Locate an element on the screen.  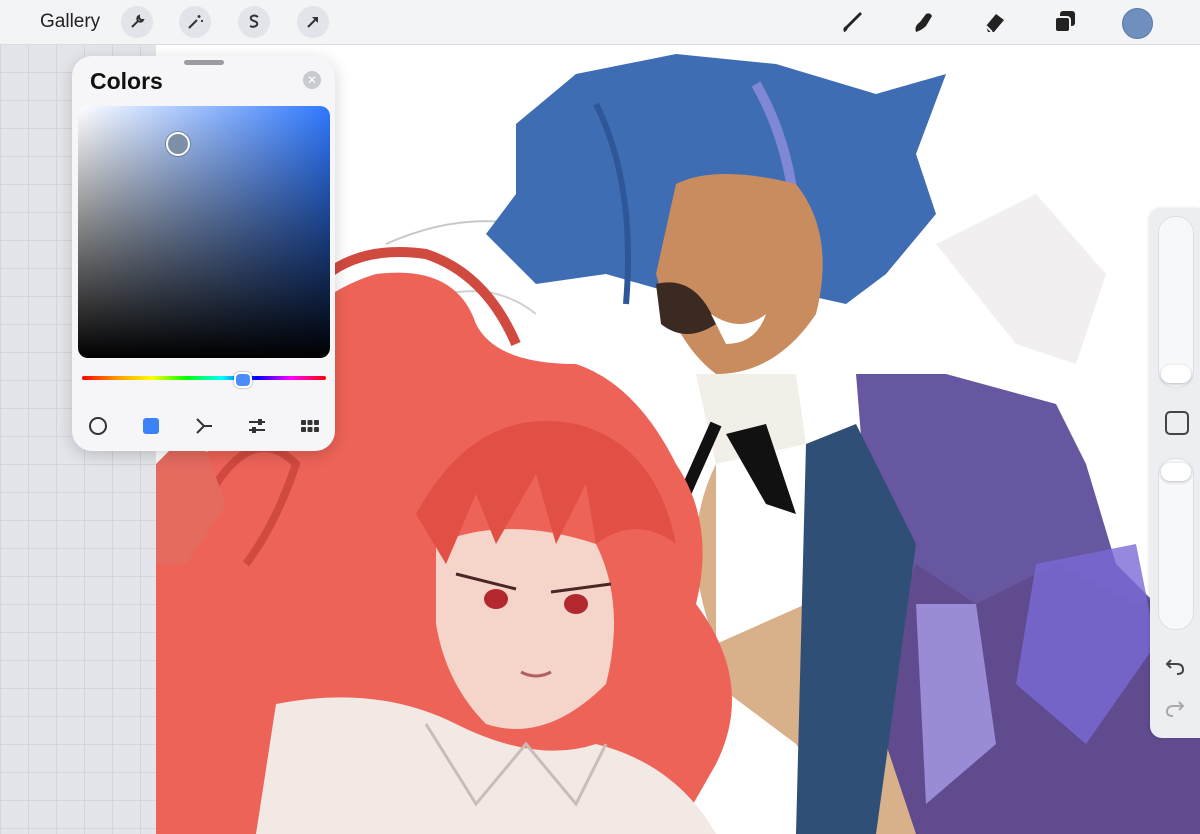
brush-size-thumb is located at coordinates (1176, 374).